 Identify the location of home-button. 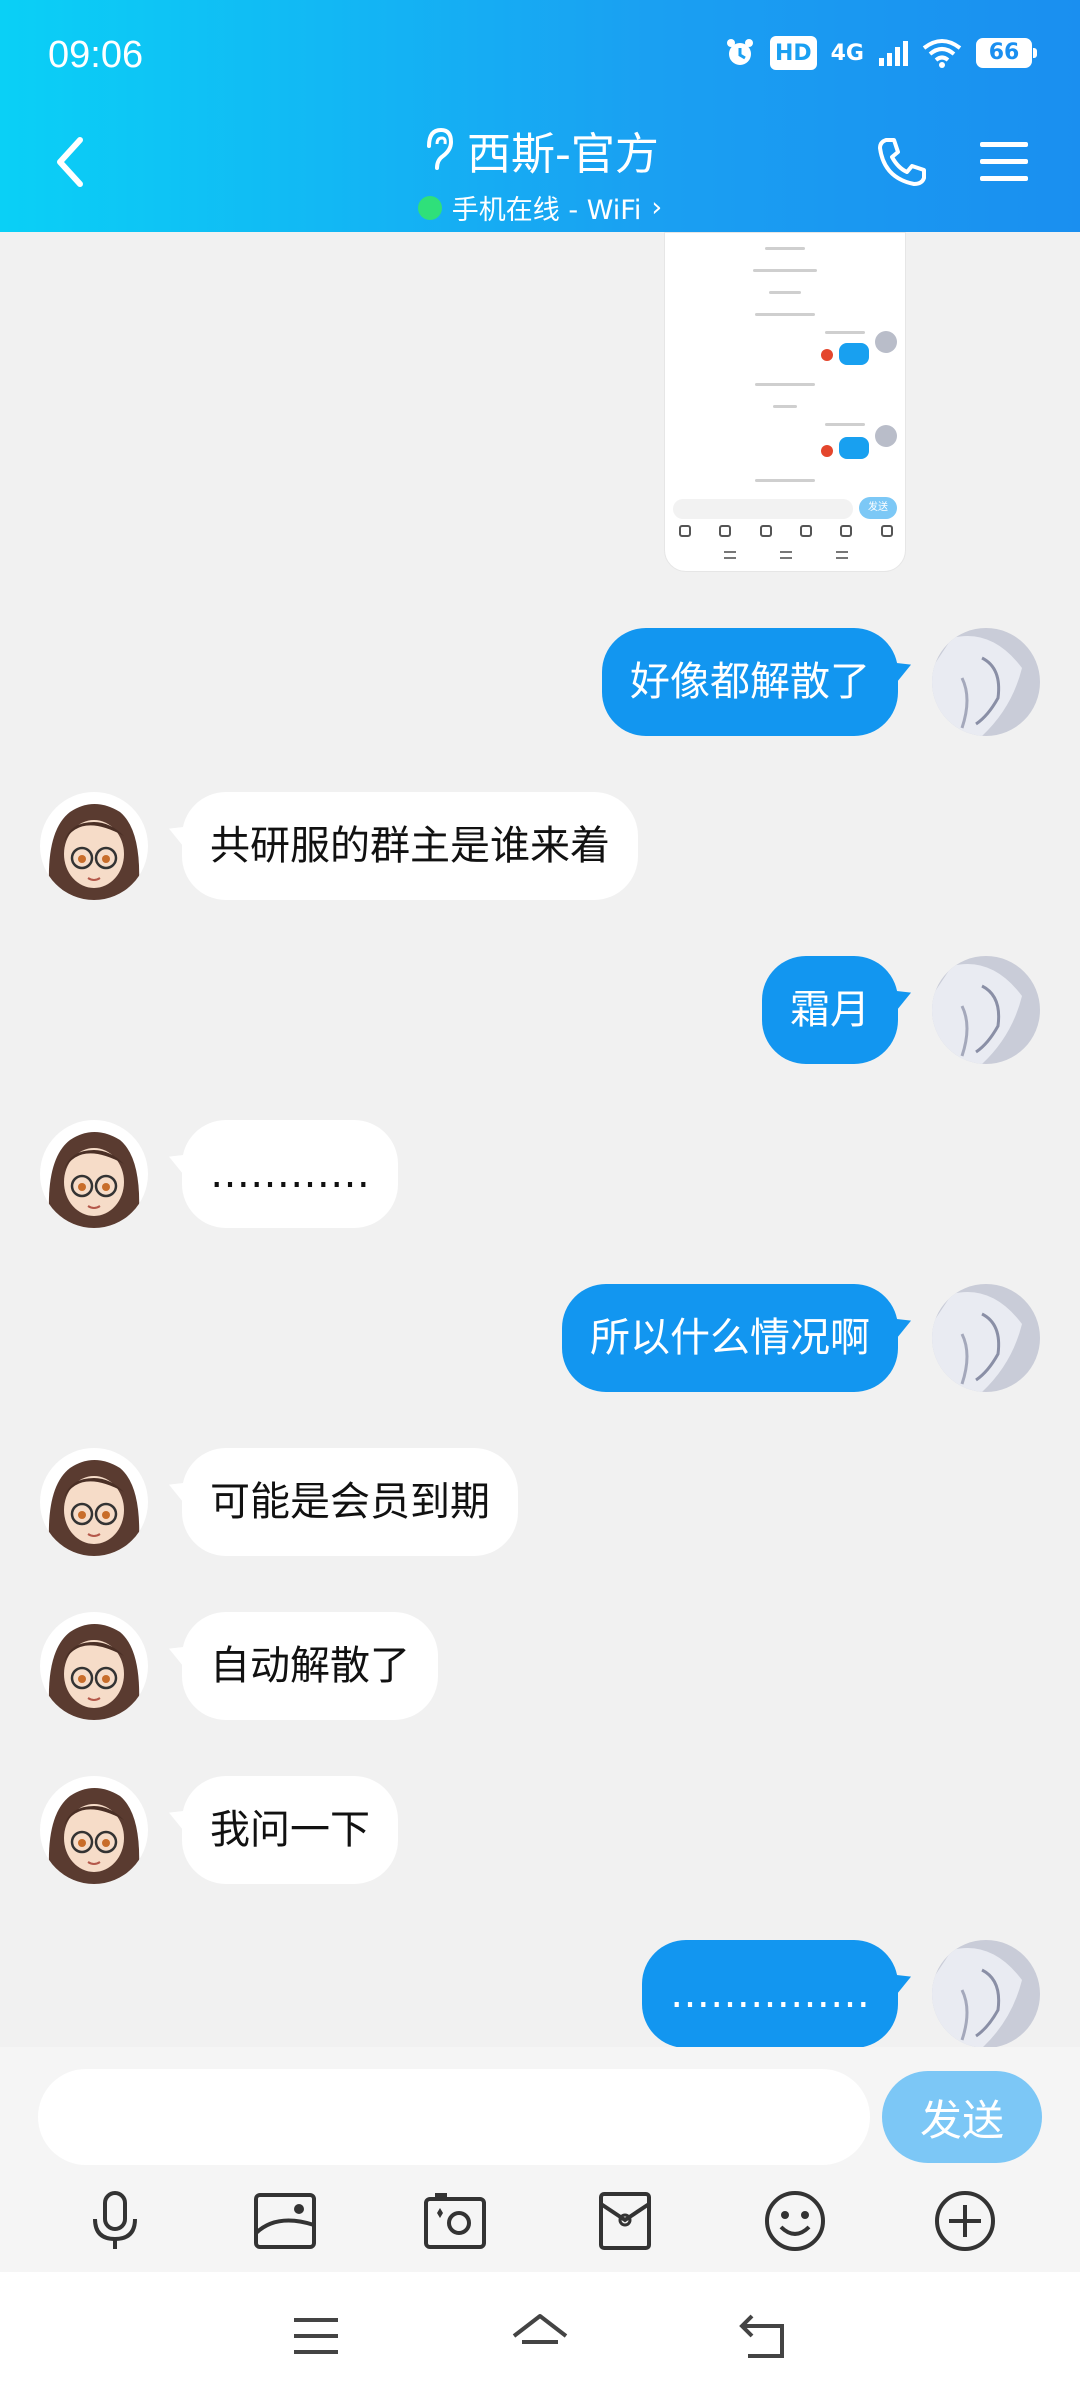
(540, 2336).